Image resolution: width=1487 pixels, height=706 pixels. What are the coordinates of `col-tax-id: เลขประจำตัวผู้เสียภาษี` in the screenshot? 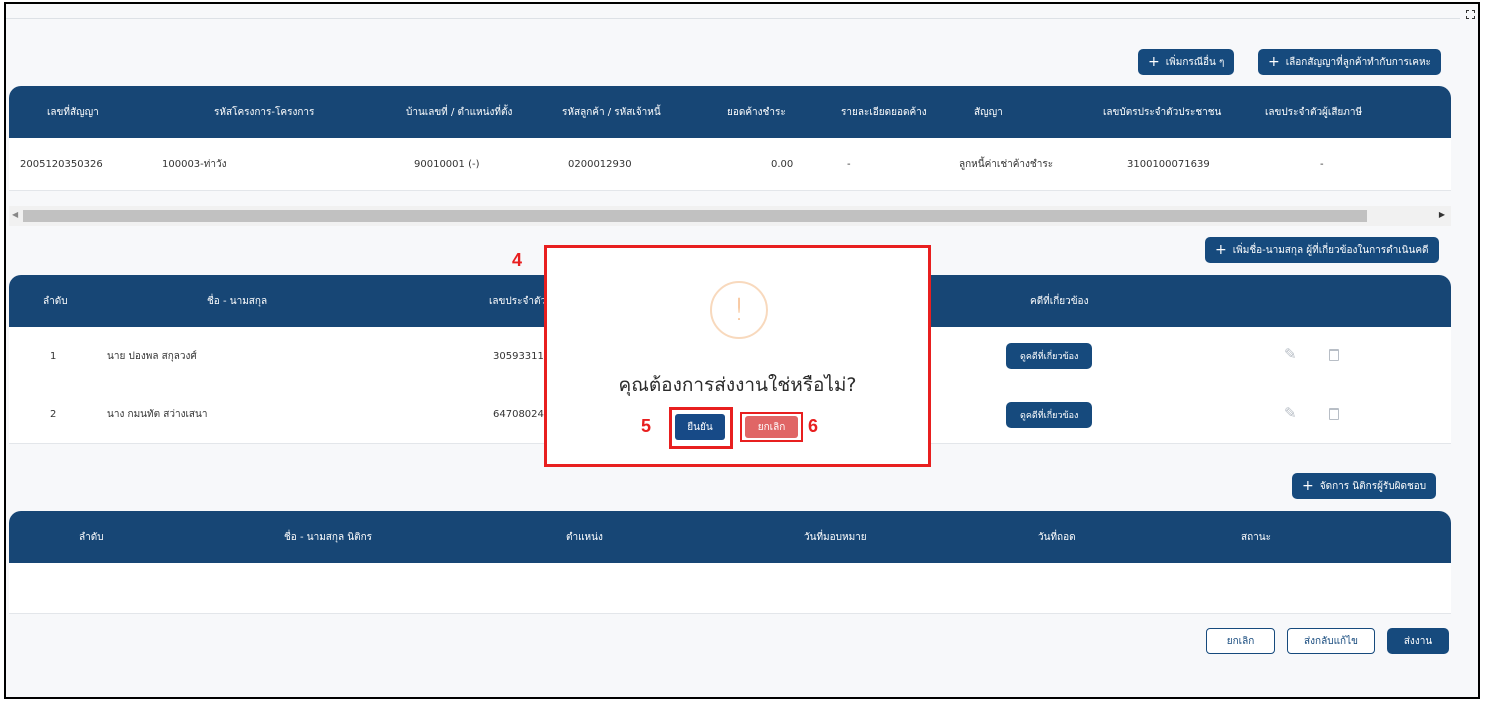 It's located at (1314, 112).